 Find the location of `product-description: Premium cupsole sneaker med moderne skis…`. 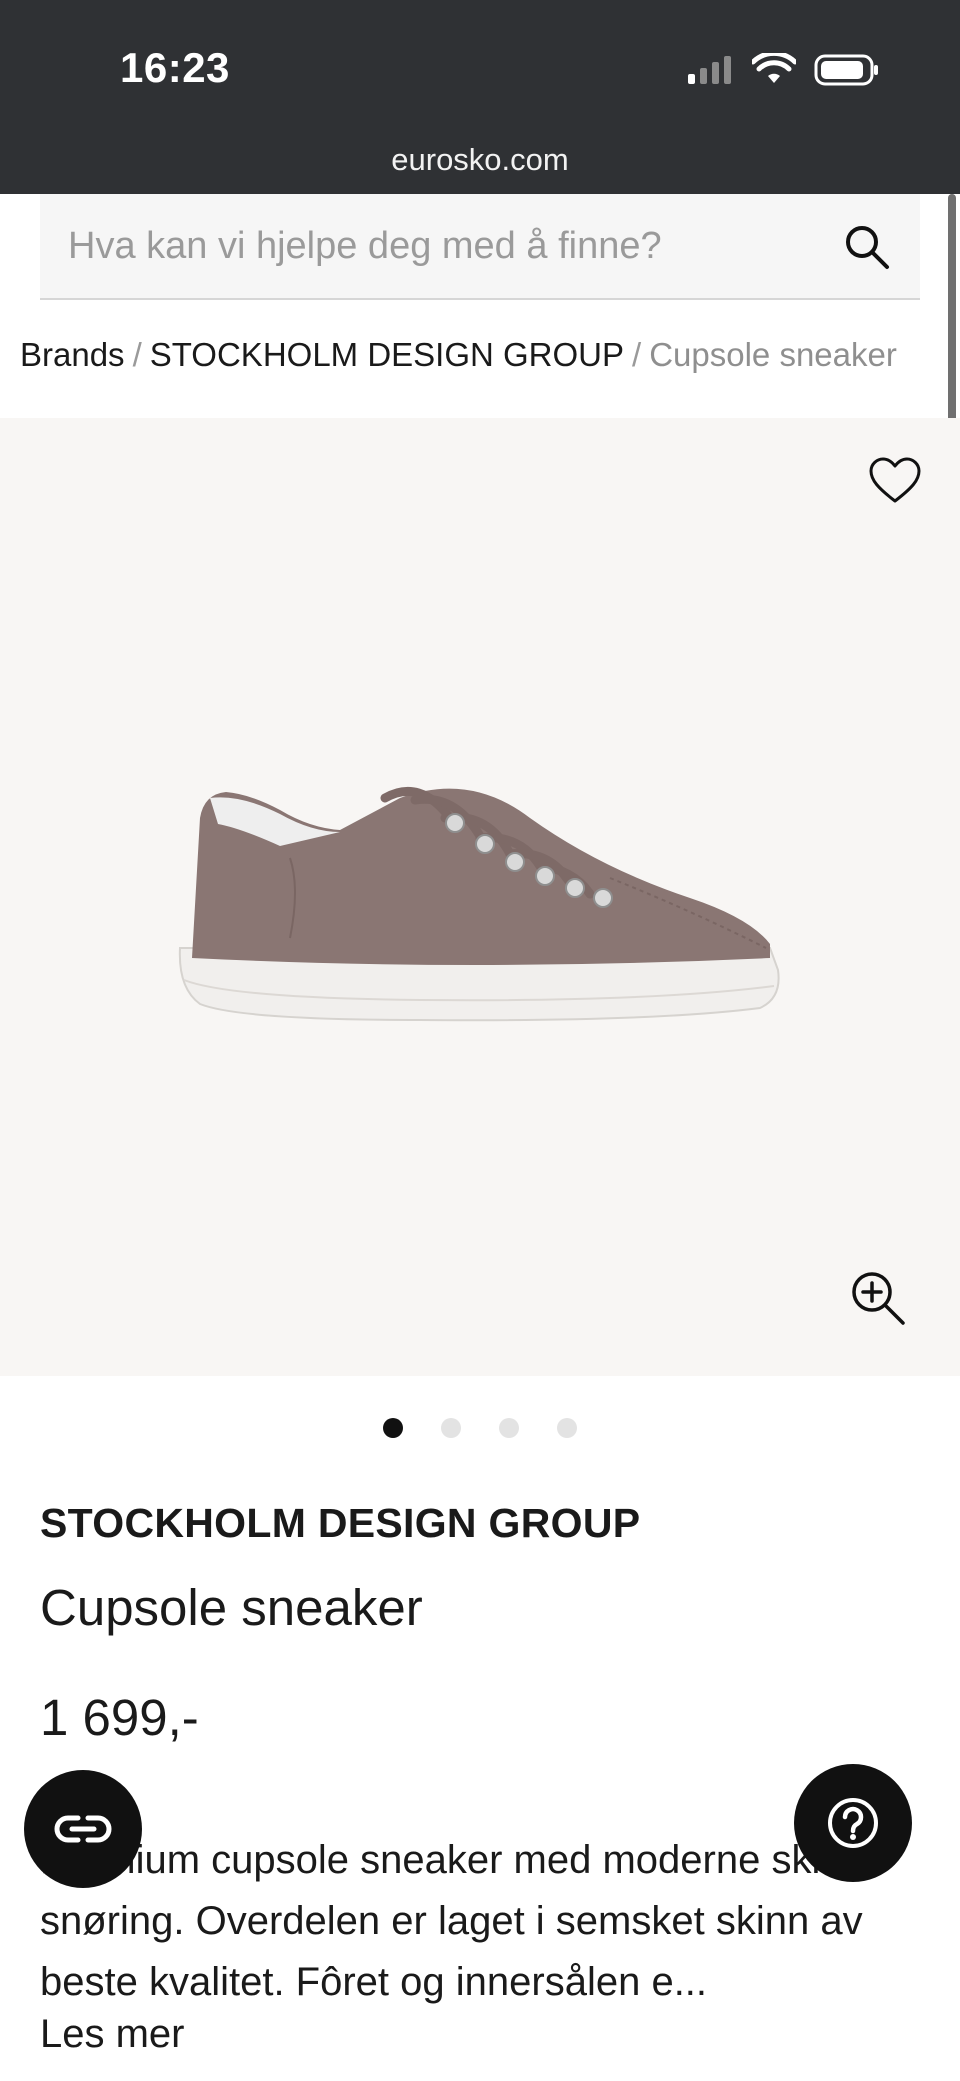

product-description: Premium cupsole sneaker med moderne skis… is located at coordinates (468, 1921).